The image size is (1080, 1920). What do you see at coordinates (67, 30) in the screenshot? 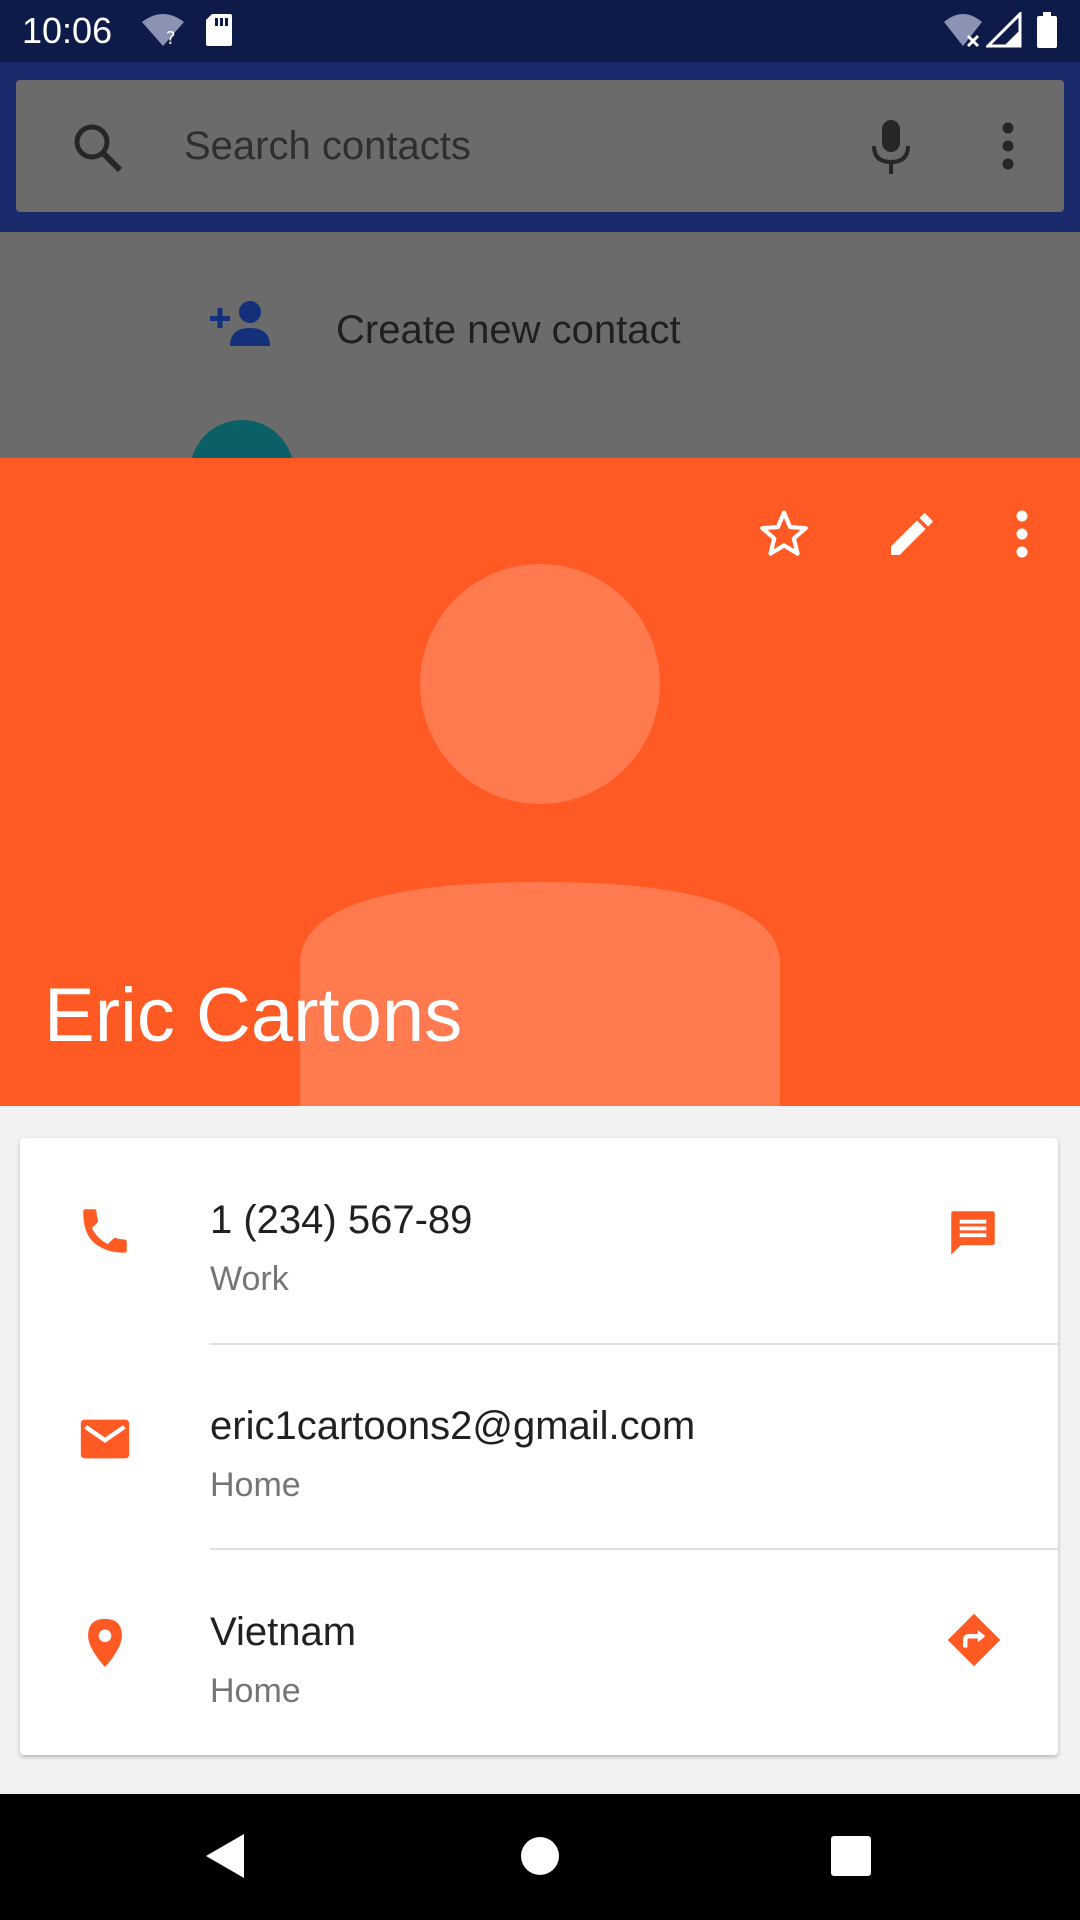
I see `status-time: 10:06` at bounding box center [67, 30].